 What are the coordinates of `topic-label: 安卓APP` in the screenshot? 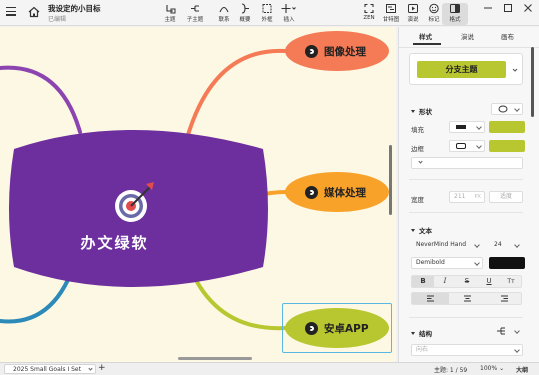 It's located at (346, 328).